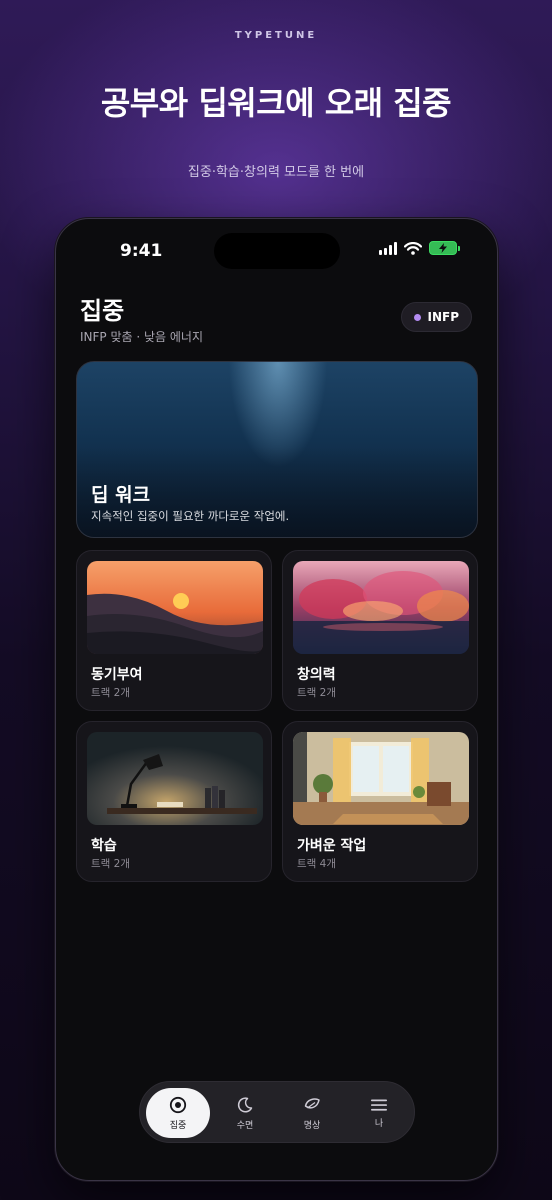 This screenshot has height=1200, width=552. Describe the element at coordinates (413, 248) in the screenshot. I see `wifi-icon` at that location.